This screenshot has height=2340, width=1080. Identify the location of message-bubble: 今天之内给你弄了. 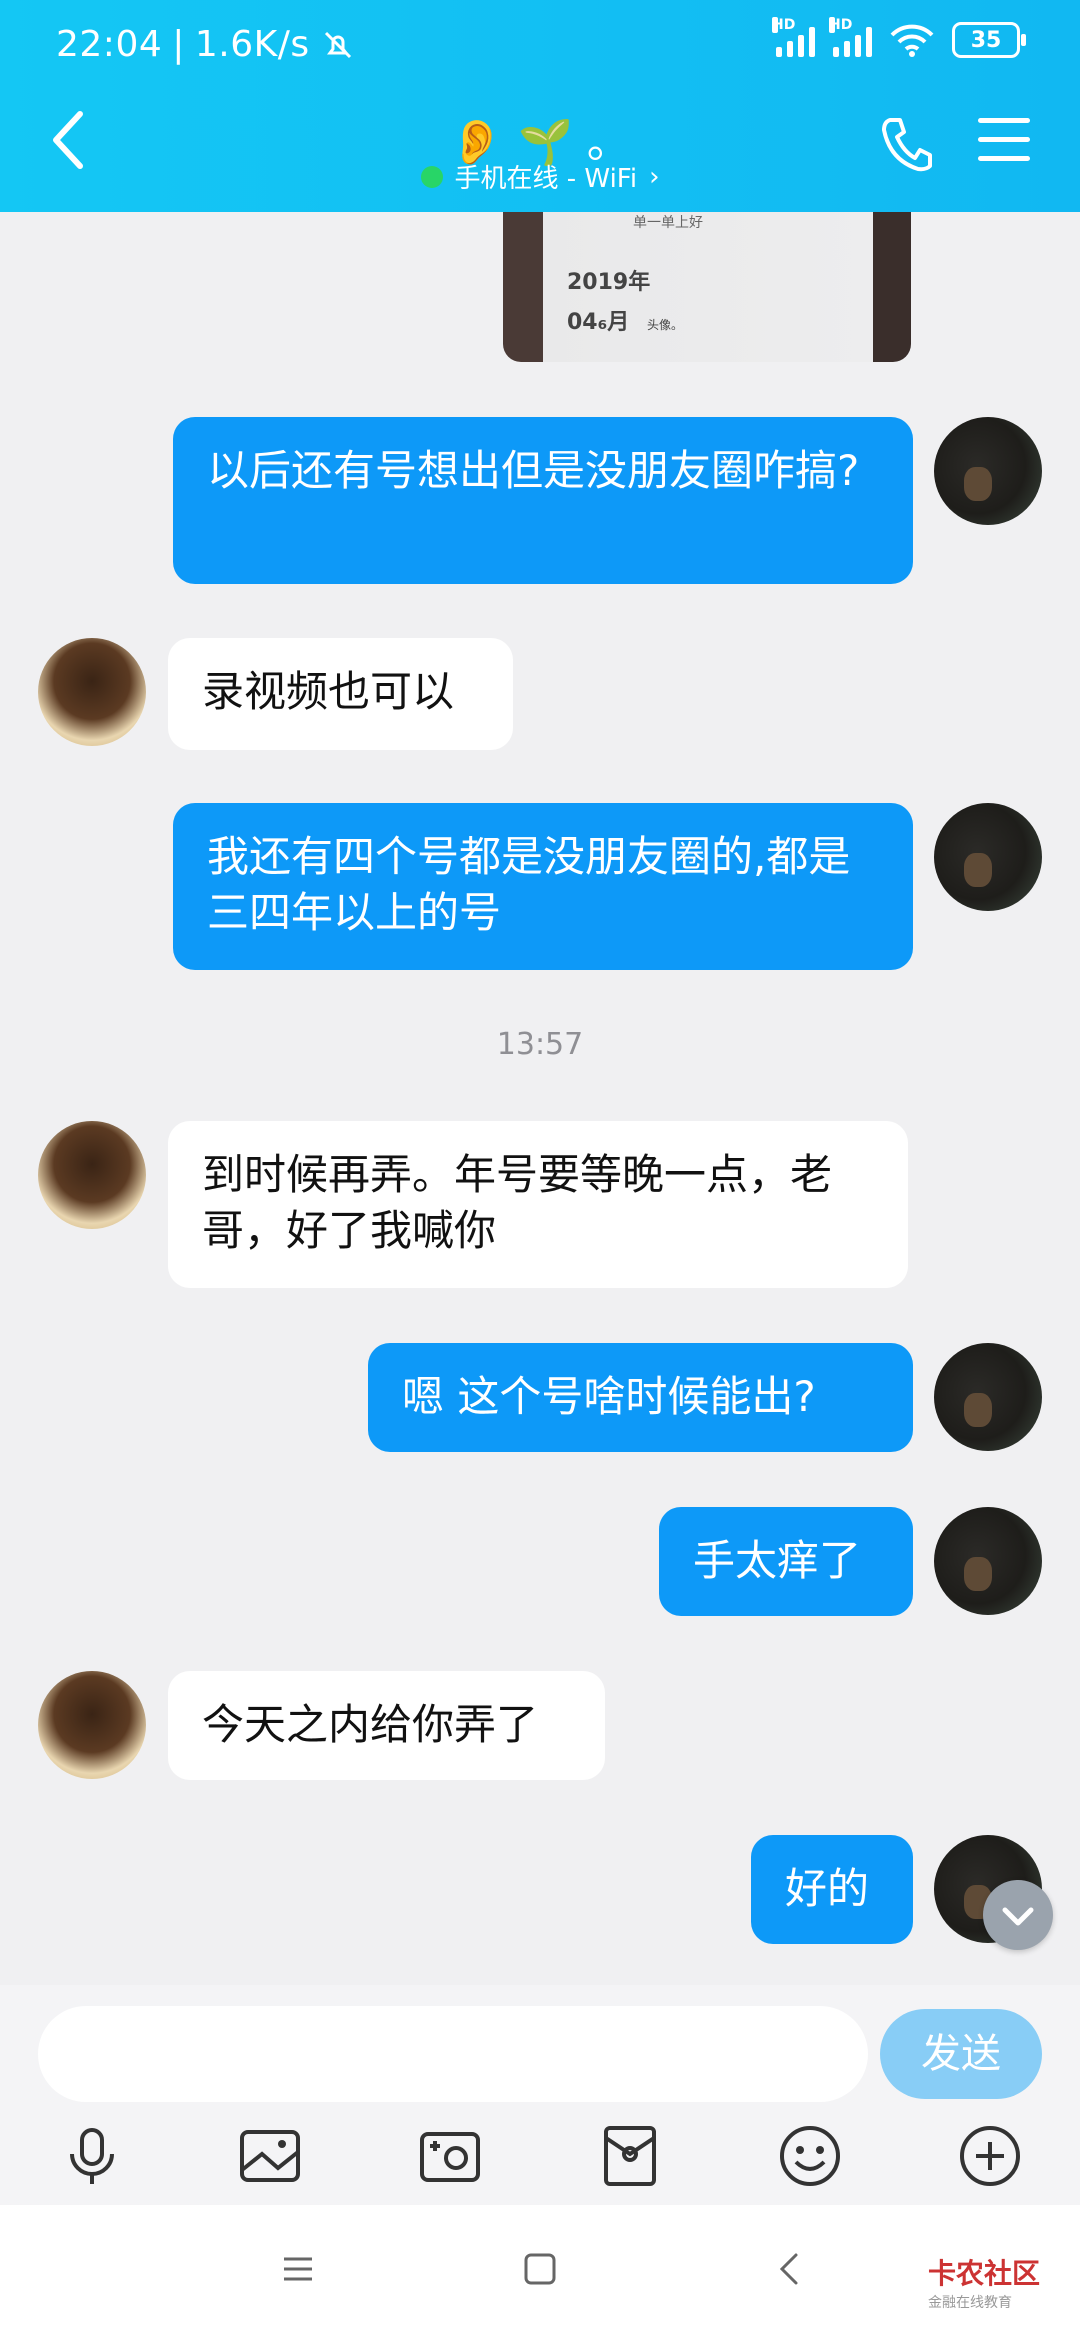
(386, 1725).